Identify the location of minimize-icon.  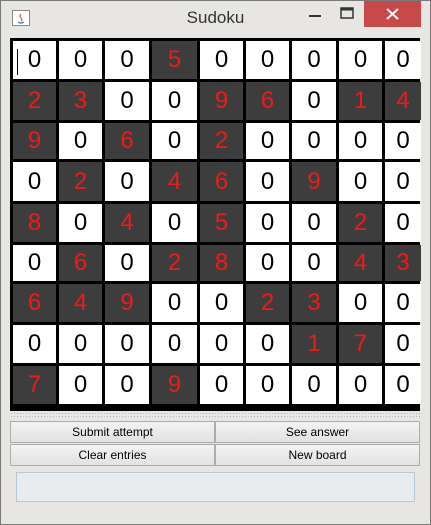
(315, 16).